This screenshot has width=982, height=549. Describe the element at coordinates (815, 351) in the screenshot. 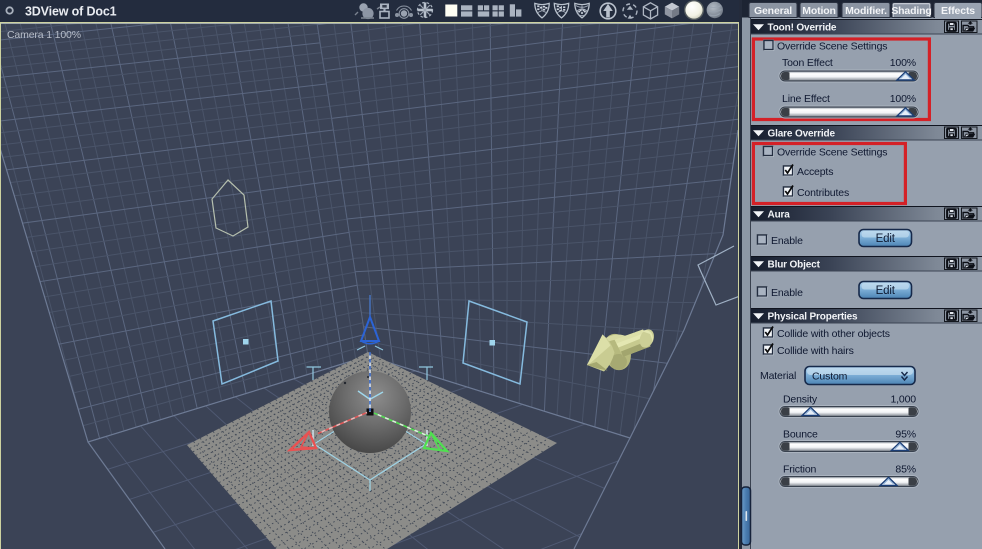

I see `svg-text: Collide with hairs` at that location.